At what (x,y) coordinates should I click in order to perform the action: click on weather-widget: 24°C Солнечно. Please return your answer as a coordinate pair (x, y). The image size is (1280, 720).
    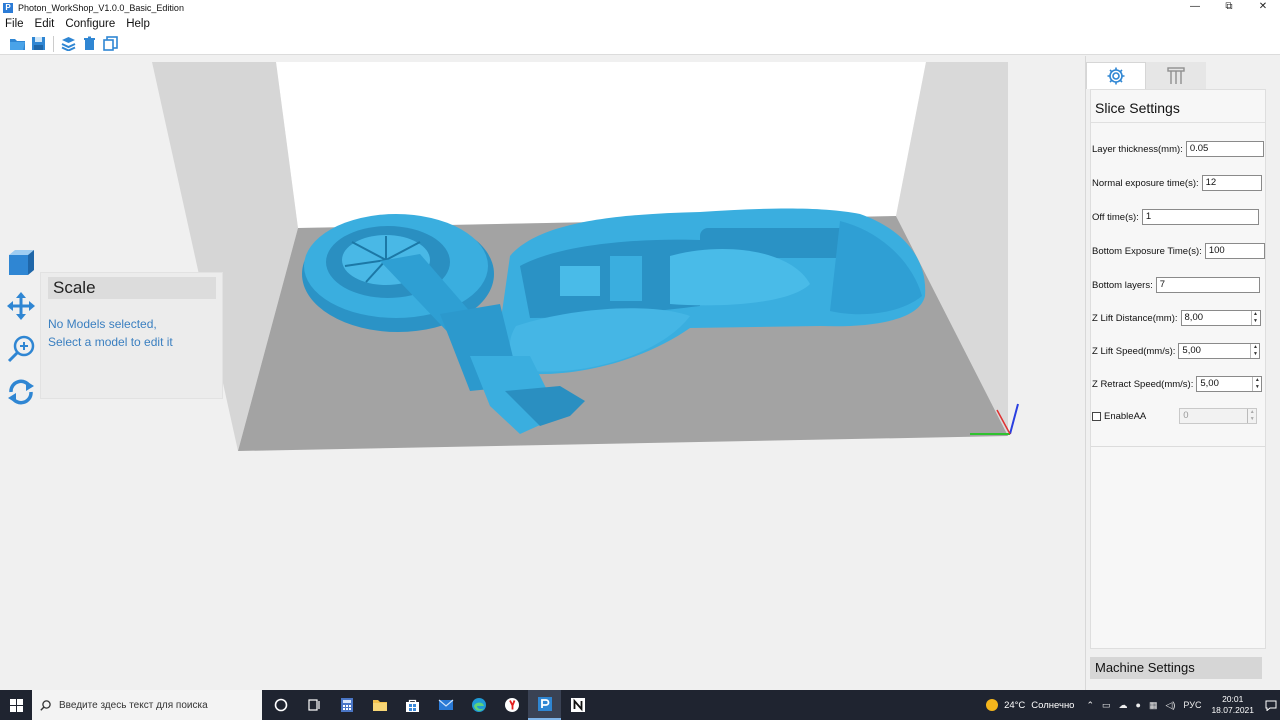
    Looking at the image, I should click on (1030, 705).